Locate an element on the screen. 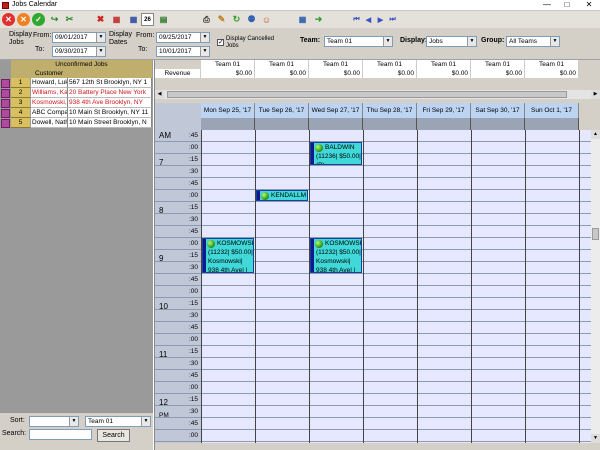 This screenshot has height=450, width=600. refresh-arrow-icon: ↪ is located at coordinates (54, 19).